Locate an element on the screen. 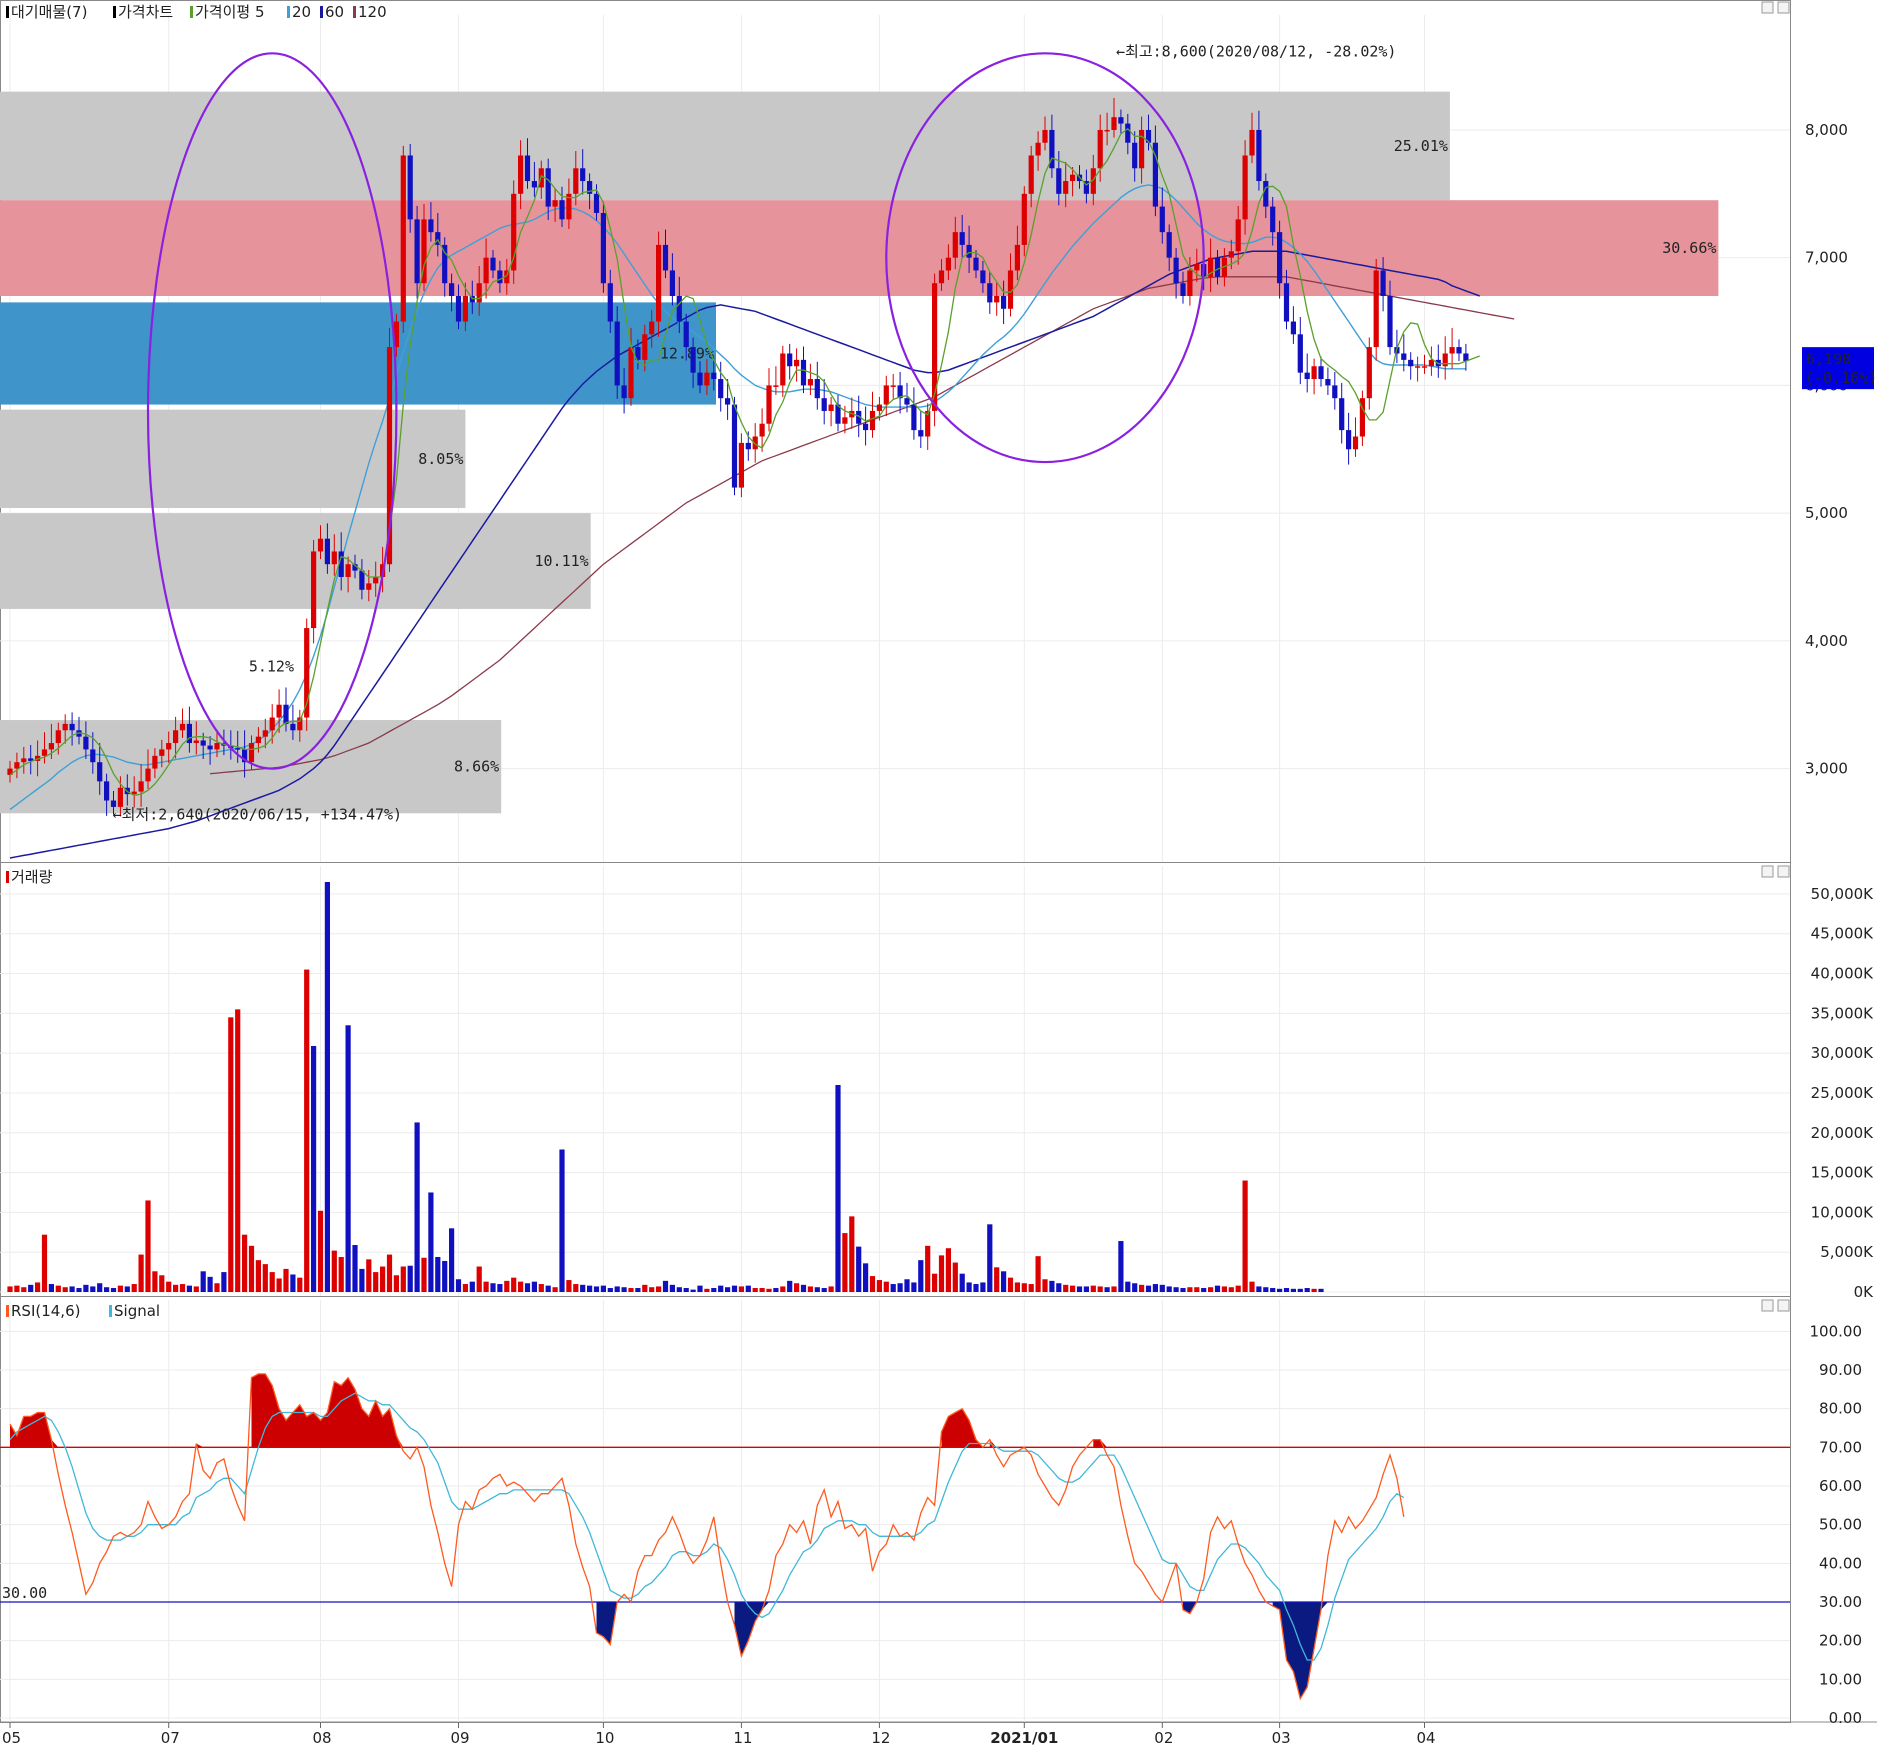  rsi-signal-line is located at coordinates (707, 1526).